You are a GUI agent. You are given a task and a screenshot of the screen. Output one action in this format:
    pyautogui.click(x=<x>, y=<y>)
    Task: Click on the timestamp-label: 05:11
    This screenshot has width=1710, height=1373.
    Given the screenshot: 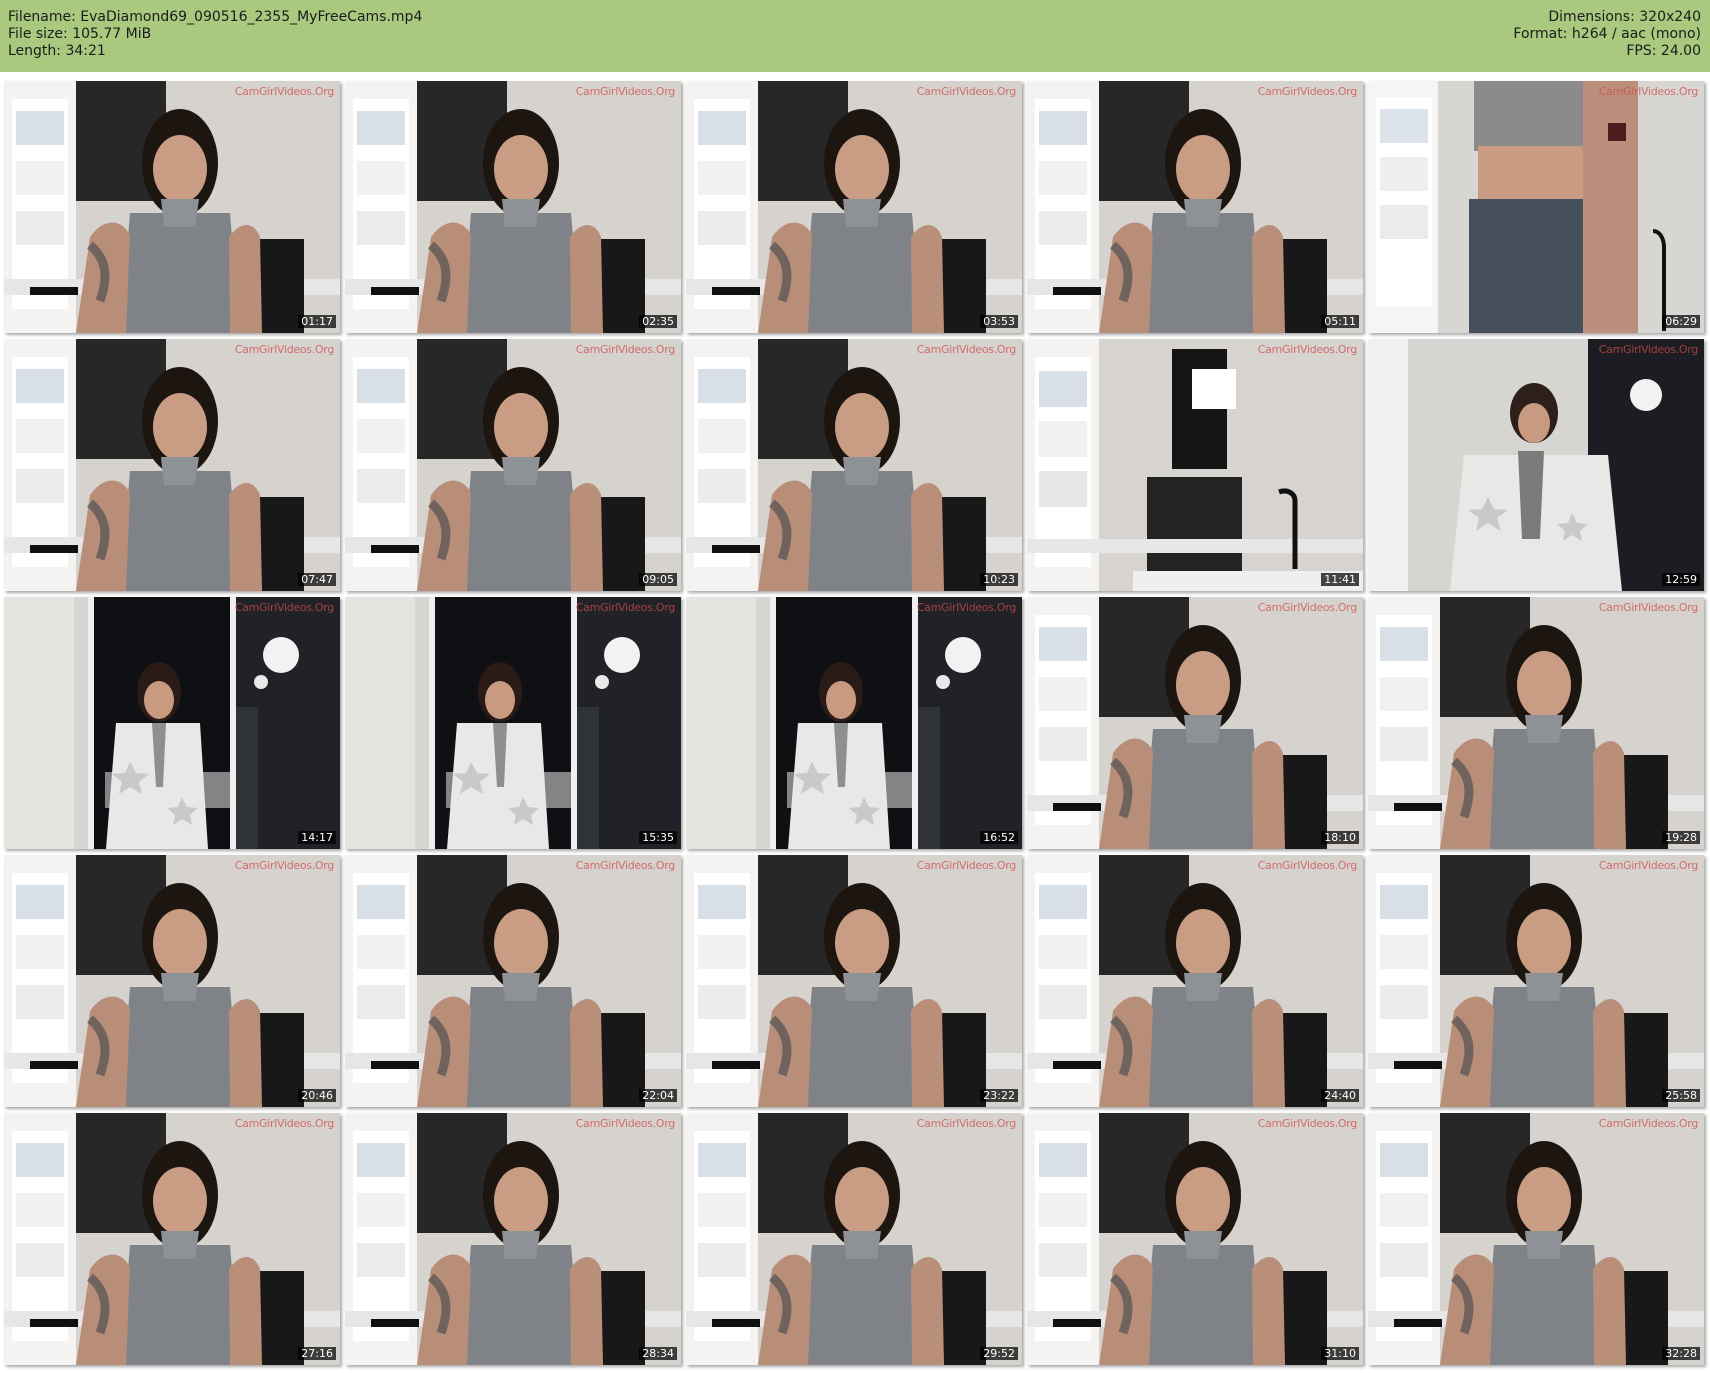 What is the action you would take?
    pyautogui.click(x=1340, y=321)
    